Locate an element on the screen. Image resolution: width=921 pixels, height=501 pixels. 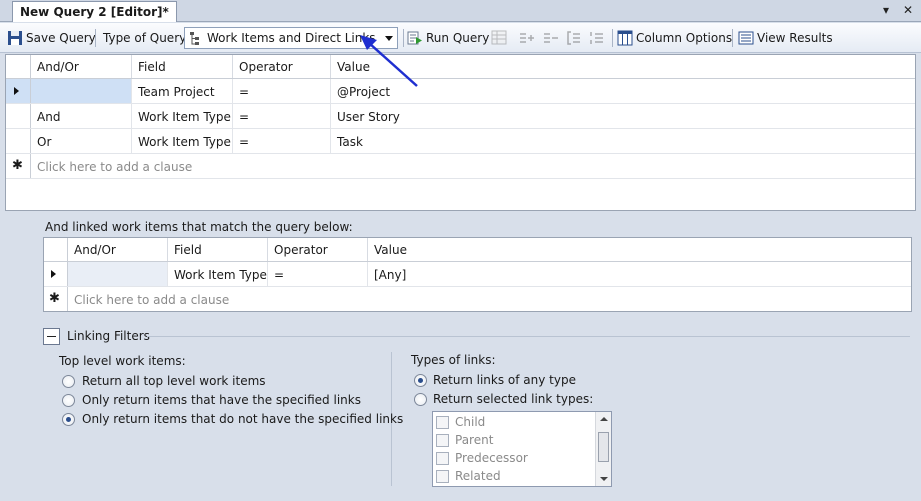
listbox-scrollbar is located at coordinates (603, 449).